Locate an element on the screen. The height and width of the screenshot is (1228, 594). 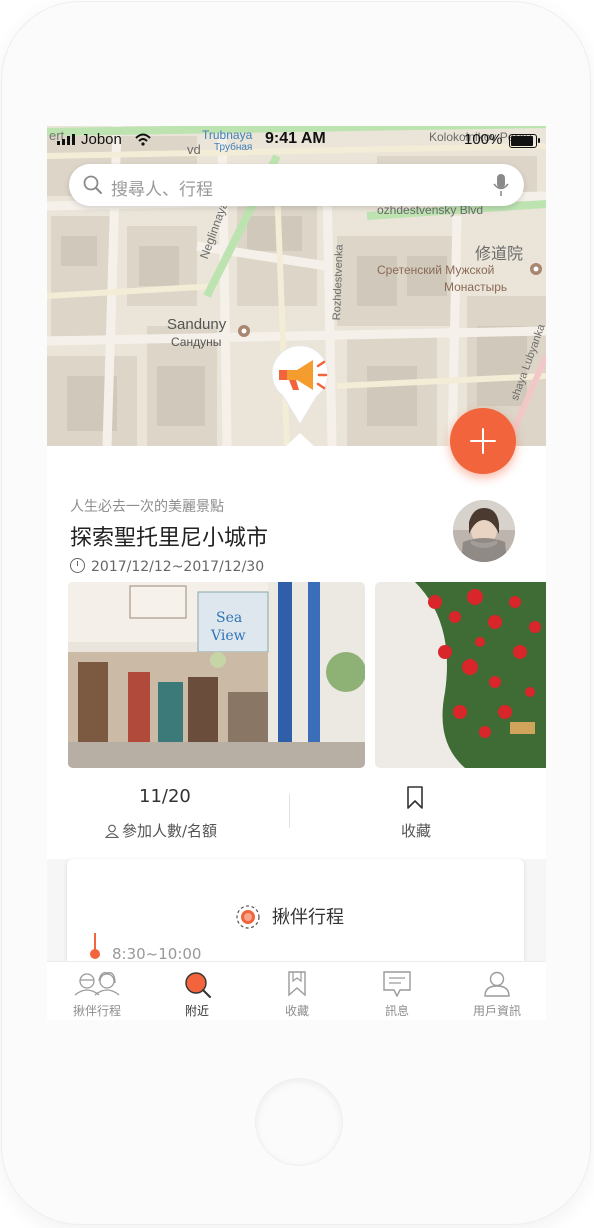
svg-text: View is located at coordinates (228, 636).